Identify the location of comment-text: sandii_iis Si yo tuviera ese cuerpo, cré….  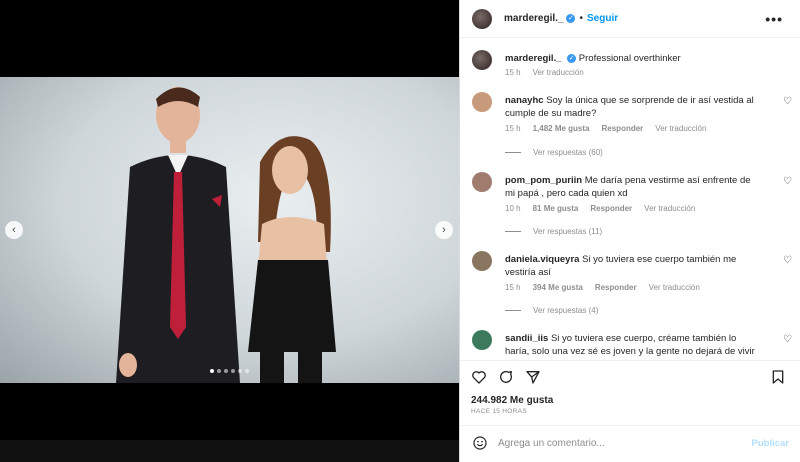
(630, 346).